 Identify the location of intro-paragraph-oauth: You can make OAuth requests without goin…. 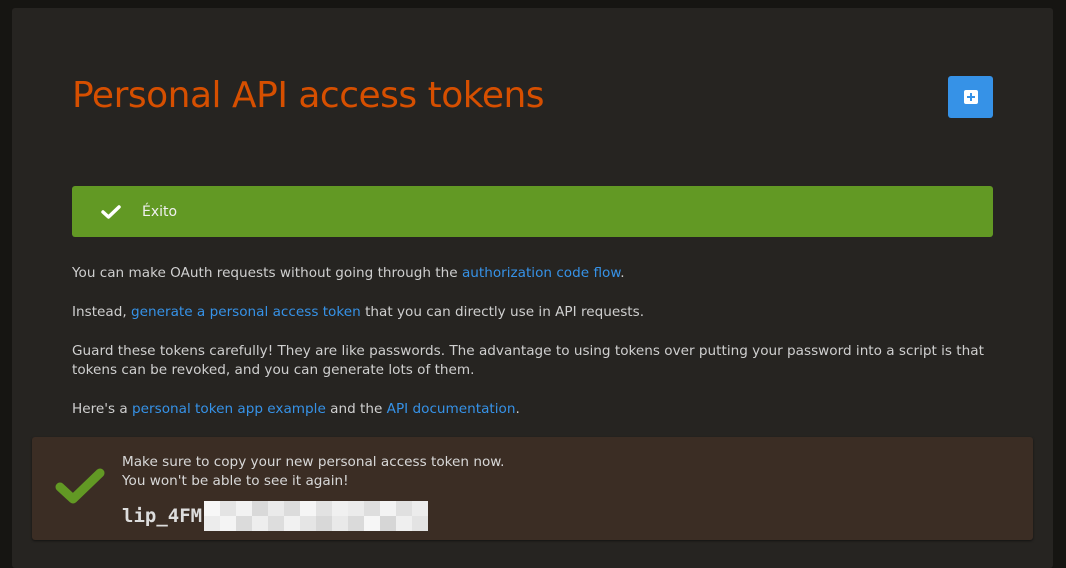
(537, 273).